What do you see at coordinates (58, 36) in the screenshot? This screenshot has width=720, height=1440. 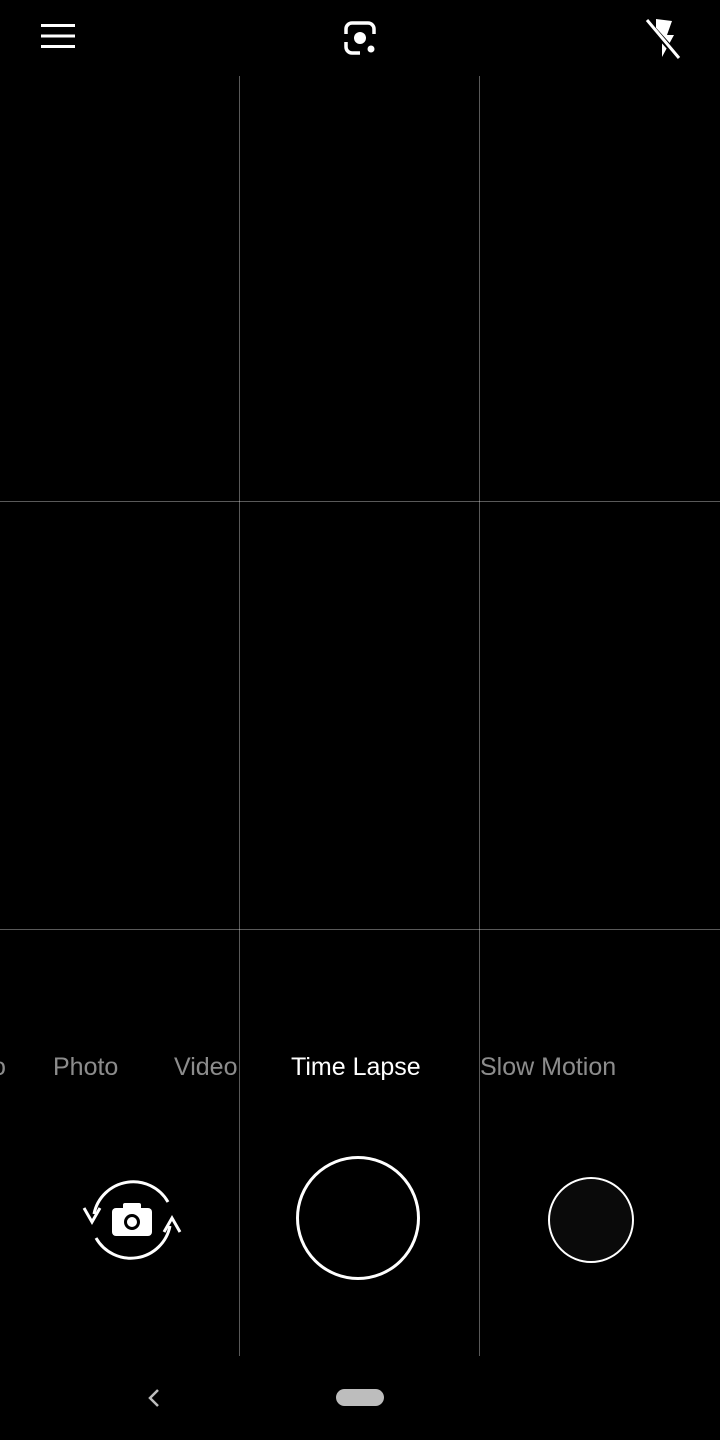 I see `menu-icon` at bounding box center [58, 36].